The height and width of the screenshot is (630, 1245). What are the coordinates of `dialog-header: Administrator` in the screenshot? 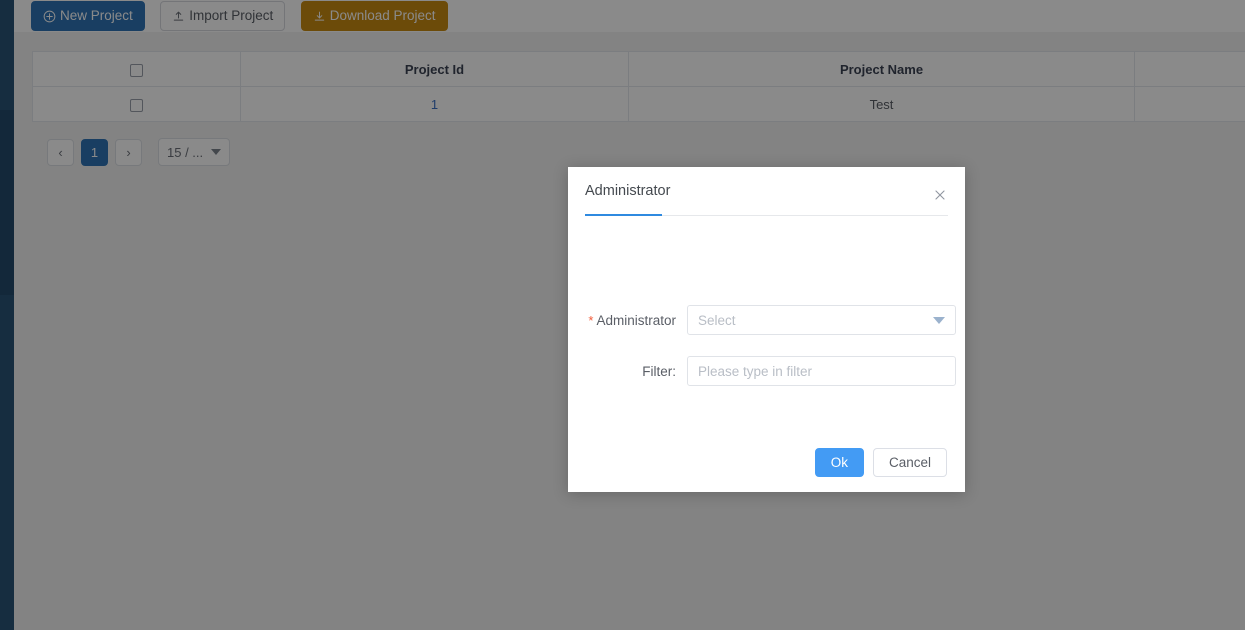 It's located at (766, 192).